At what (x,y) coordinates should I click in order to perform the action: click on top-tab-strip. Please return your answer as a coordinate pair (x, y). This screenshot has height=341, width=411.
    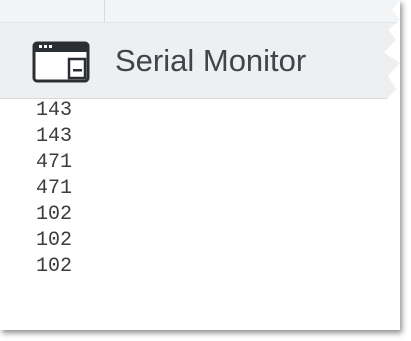
    Looking at the image, I should click on (200, 11).